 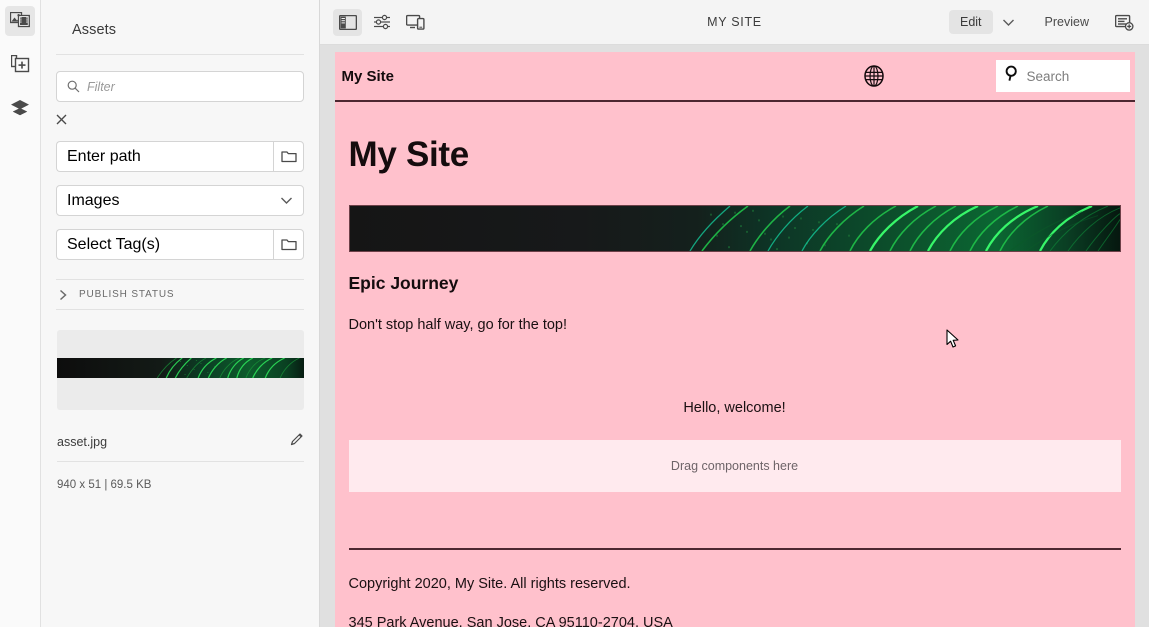 What do you see at coordinates (1009, 22) in the screenshot?
I see `edit-mode-chevron-down-icon` at bounding box center [1009, 22].